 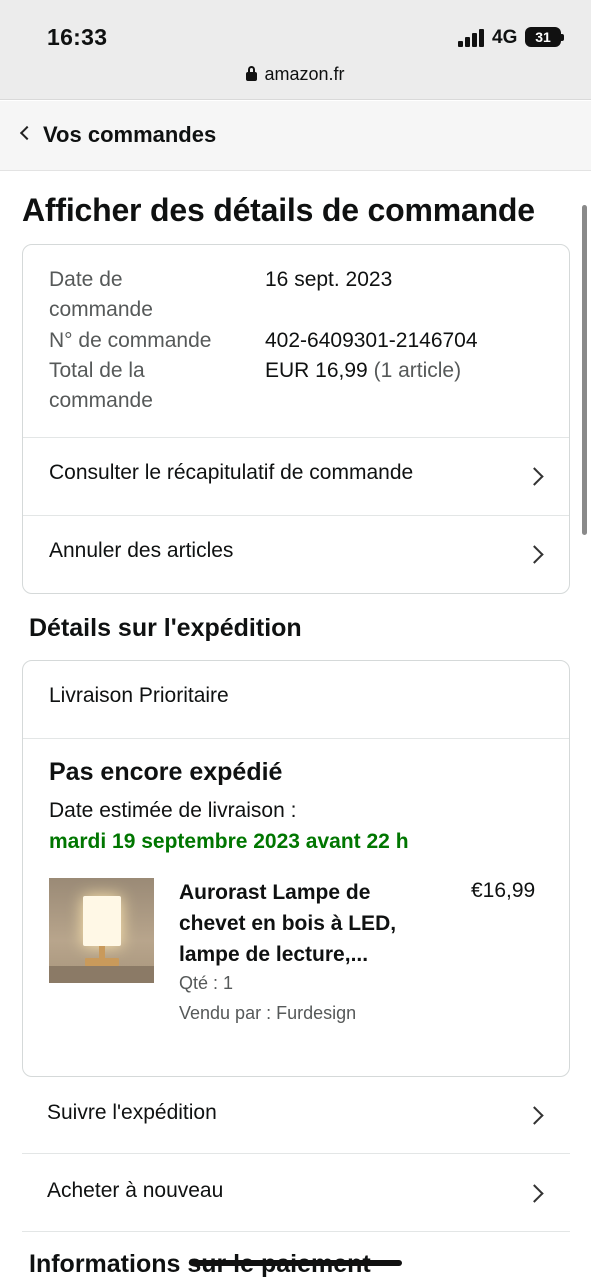 What do you see at coordinates (295, 50) in the screenshot?
I see `browser-chrome: 16:33 4G 31 amazon.fr` at bounding box center [295, 50].